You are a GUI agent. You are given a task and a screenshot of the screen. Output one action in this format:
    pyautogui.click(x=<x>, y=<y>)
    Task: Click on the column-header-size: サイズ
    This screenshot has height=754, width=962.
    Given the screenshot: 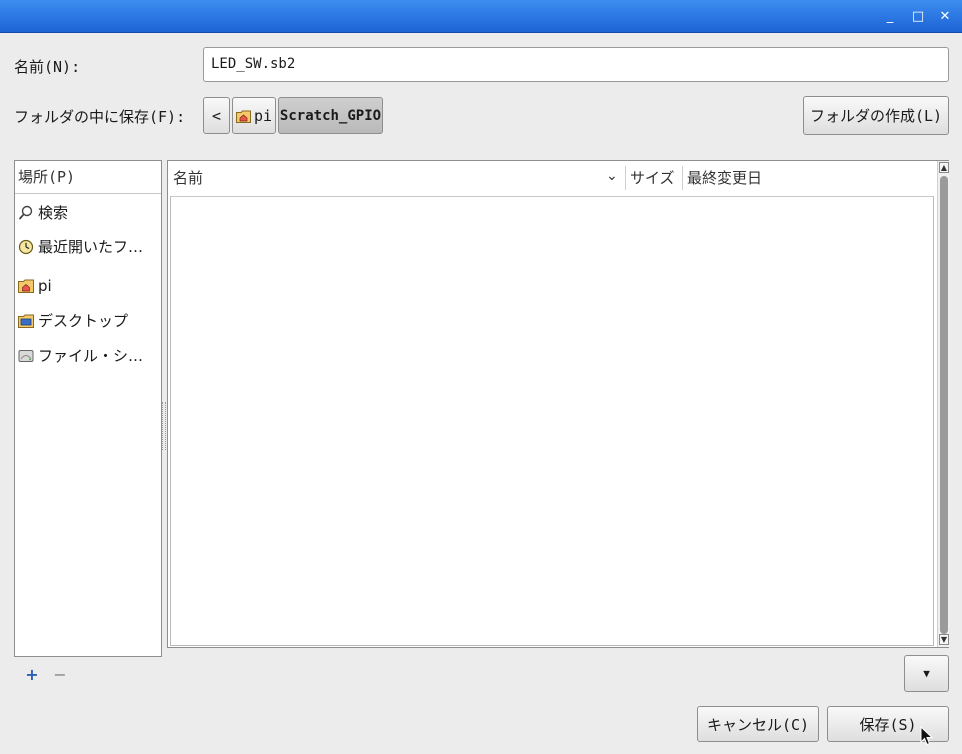 What is the action you would take?
    pyautogui.click(x=654, y=178)
    